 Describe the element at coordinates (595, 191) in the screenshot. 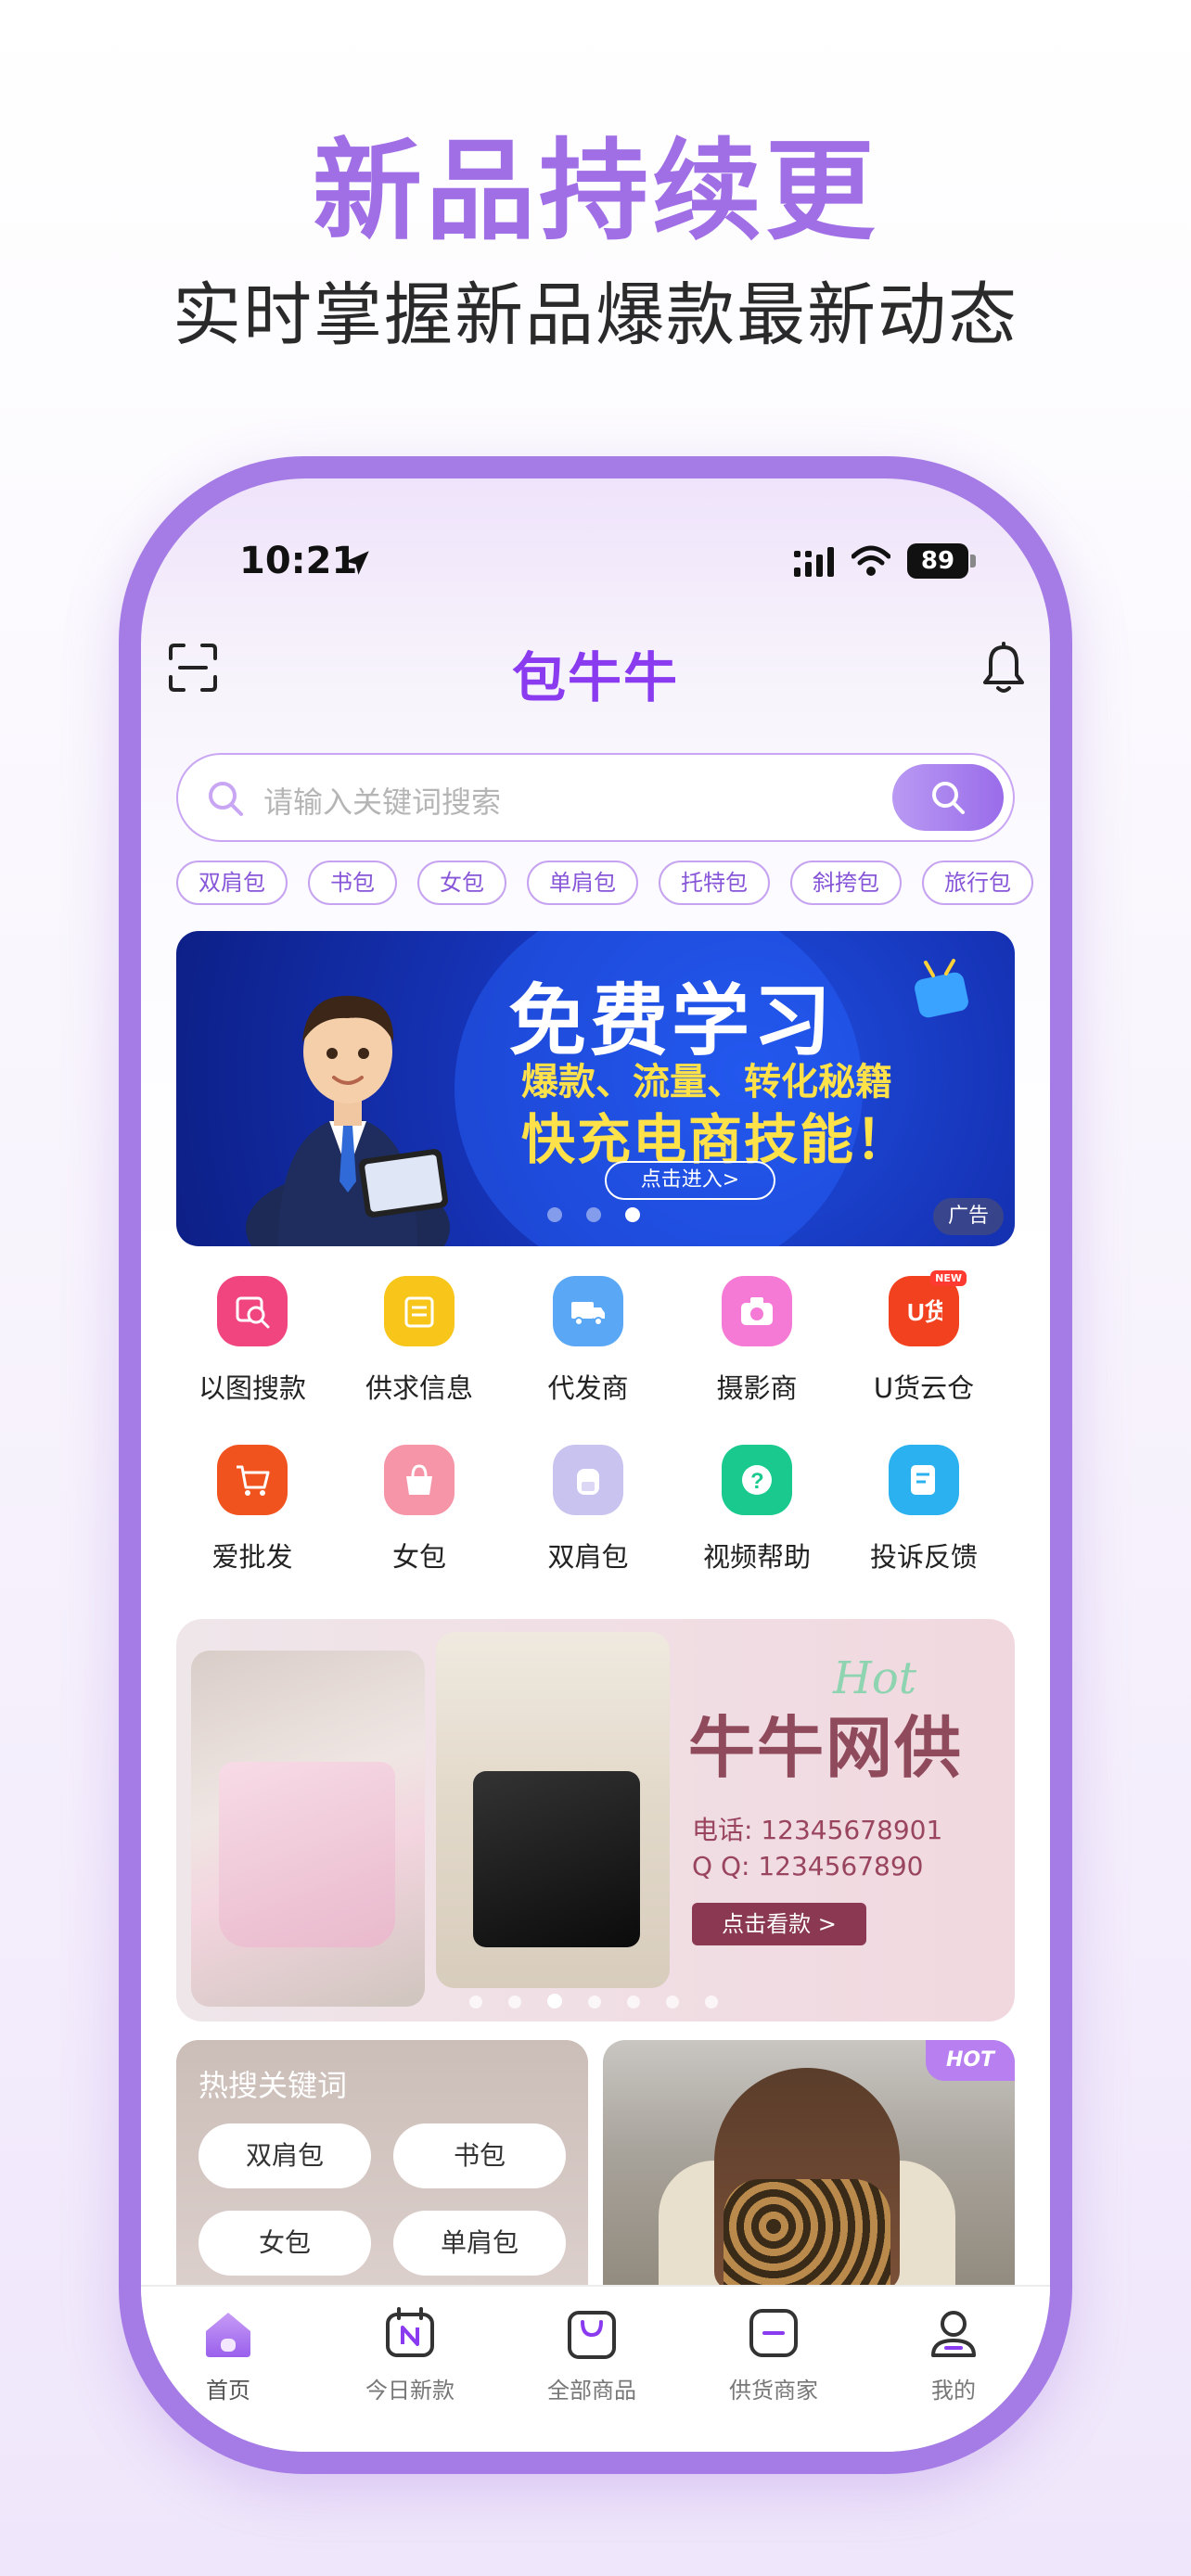

I see `marketing-headline: 新品持续更` at that location.